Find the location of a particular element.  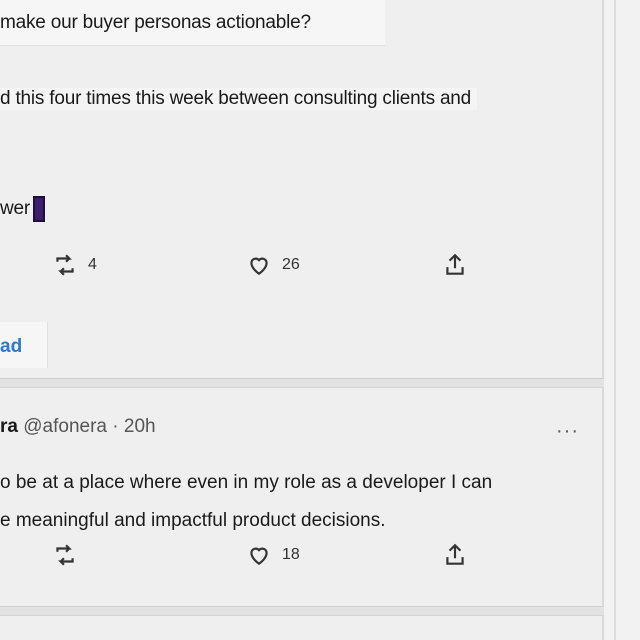

tweet-text-fragment: wer is located at coordinates (15, 209).